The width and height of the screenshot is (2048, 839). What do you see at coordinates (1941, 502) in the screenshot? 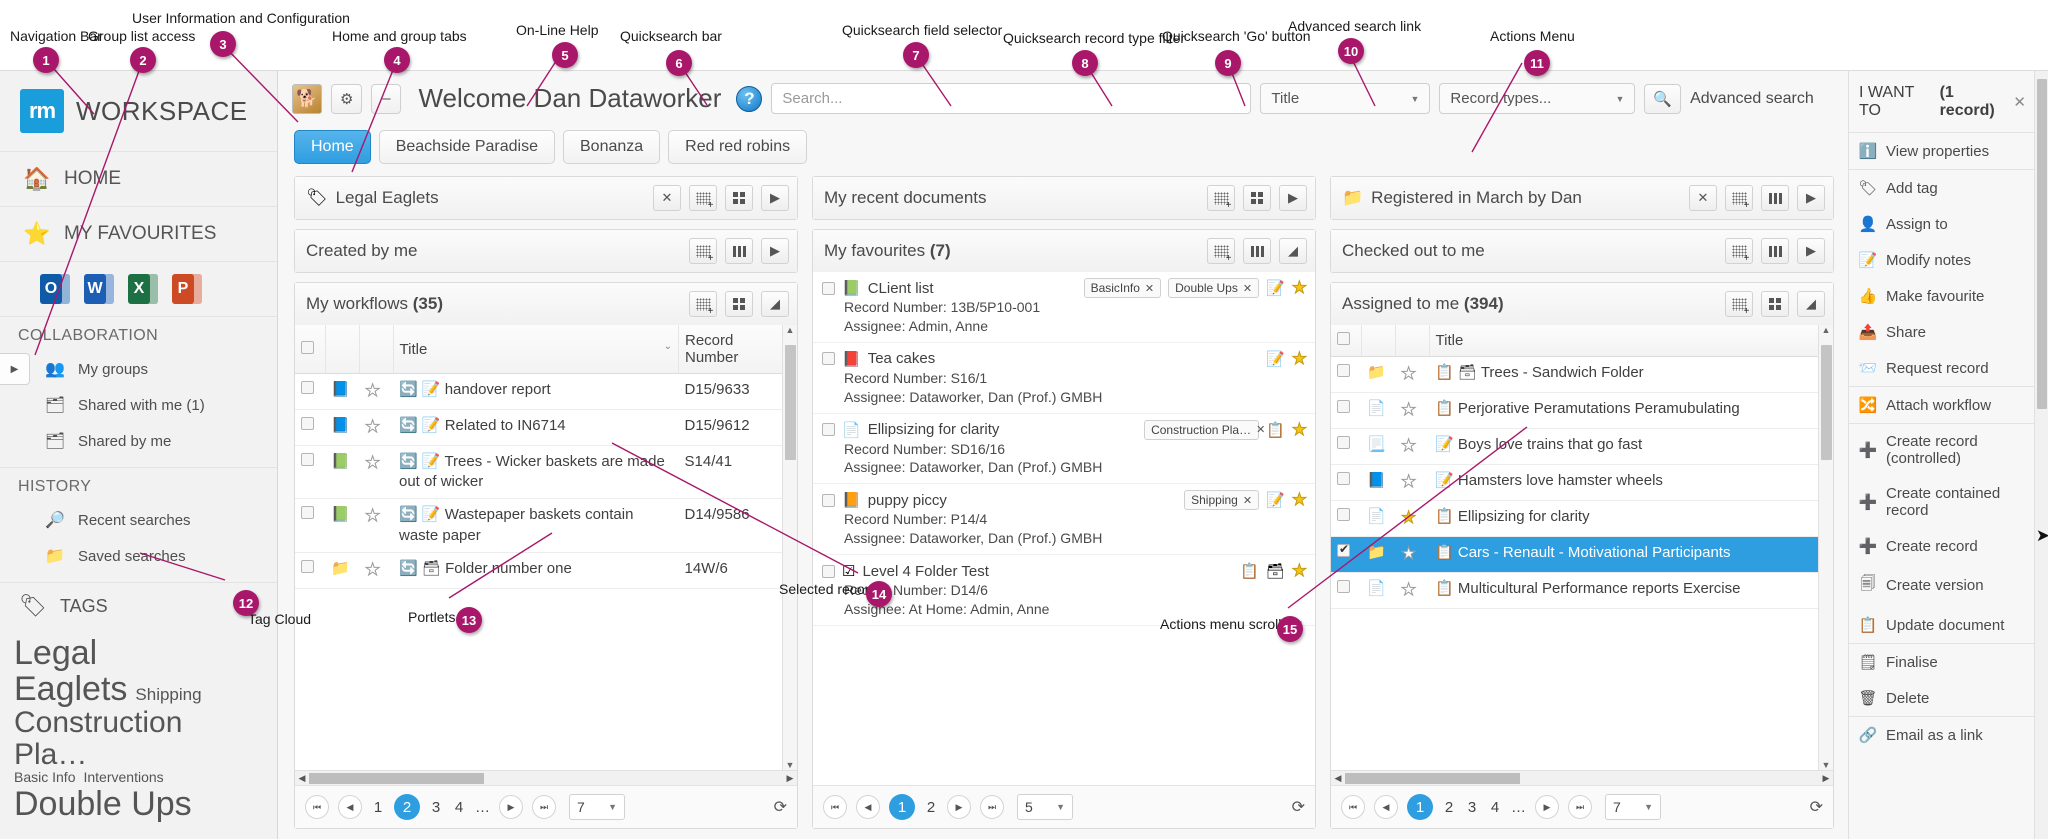
I see `action-create-contained-record: ➕ Create contained record` at bounding box center [1941, 502].